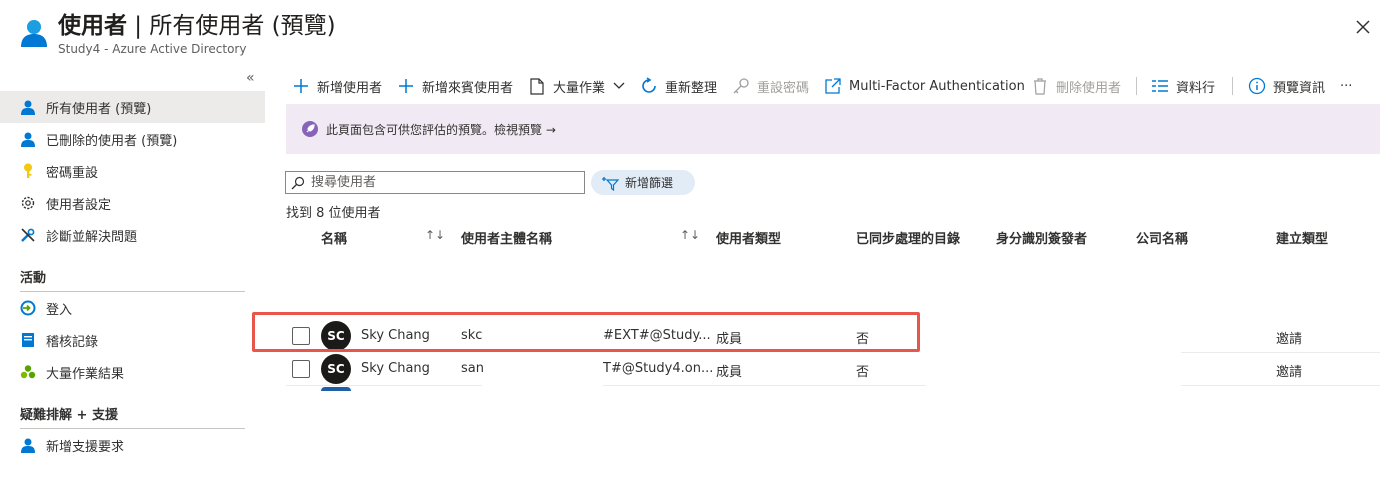 This screenshot has height=481, width=1396. What do you see at coordinates (132, 340) in the screenshot?
I see `sidebar-item-audit-logs: 稽核記錄` at bounding box center [132, 340].